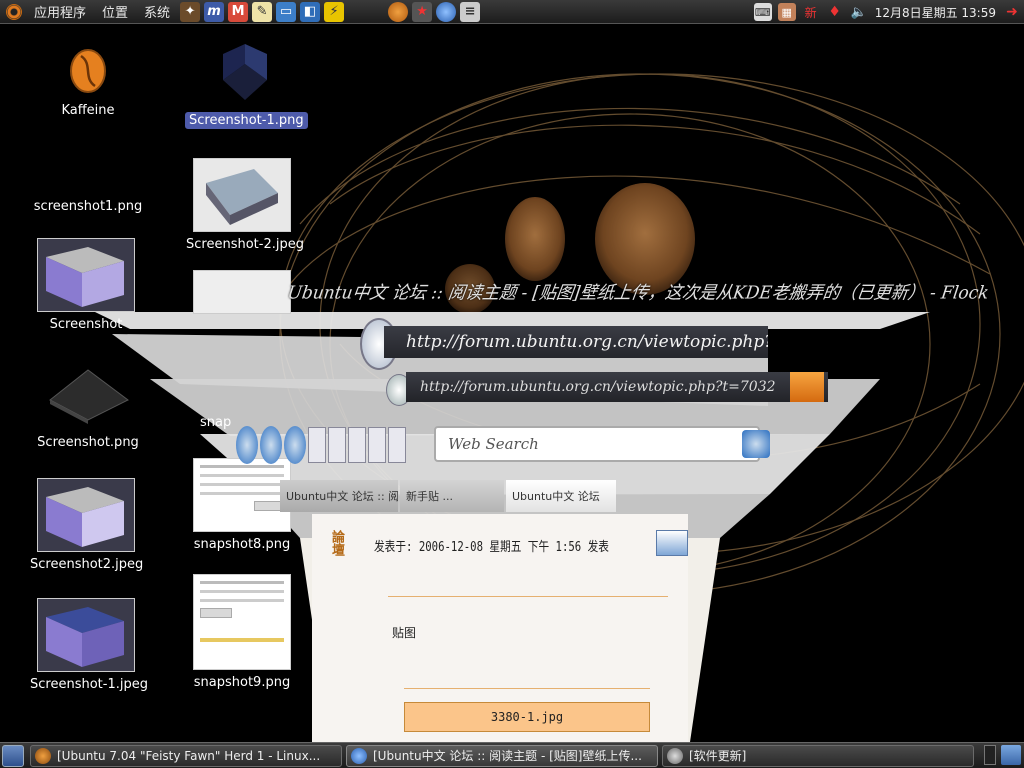 The width and height of the screenshot is (1024, 768). I want to click on network-launcher-icon: ◧, so click(310, 11).